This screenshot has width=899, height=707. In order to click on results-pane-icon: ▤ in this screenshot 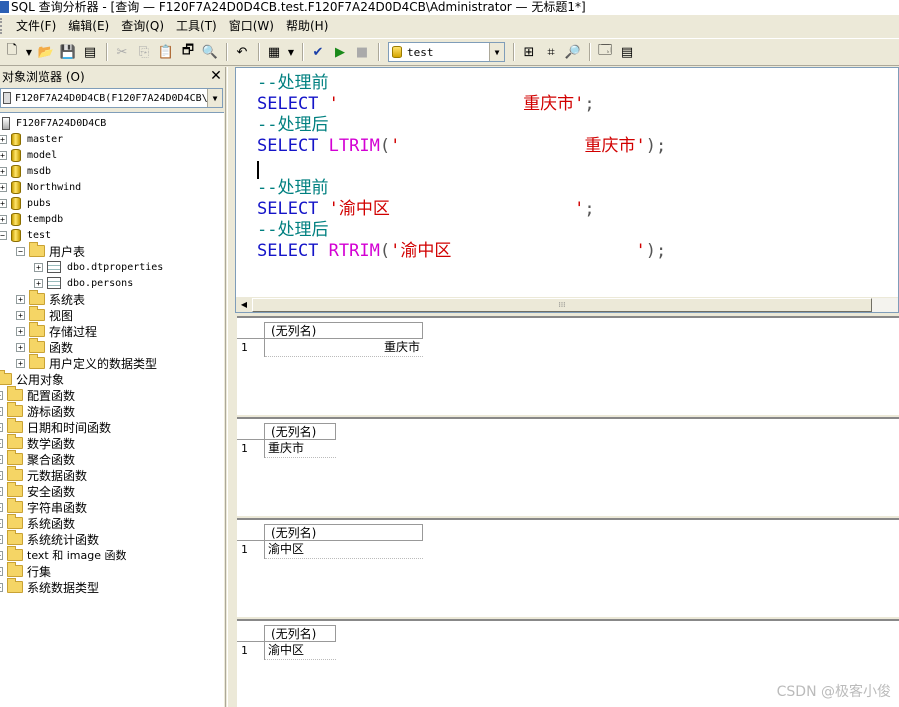, I will do `click(627, 52)`.